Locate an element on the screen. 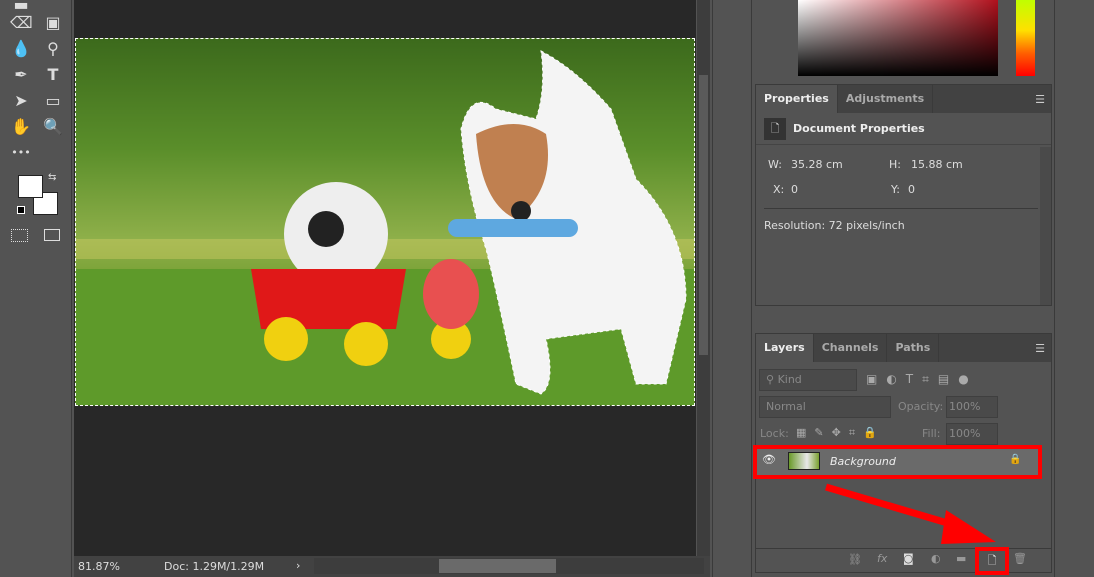 The image size is (1094, 577). pen-icon: ✒ is located at coordinates (21, 75).